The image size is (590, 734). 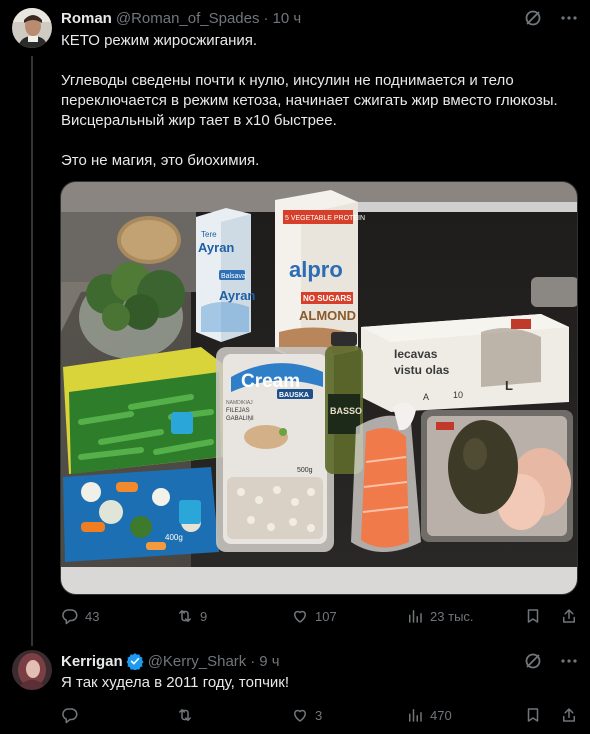 I want to click on cream-sub-2: FILEJAS, so click(x=238, y=411).